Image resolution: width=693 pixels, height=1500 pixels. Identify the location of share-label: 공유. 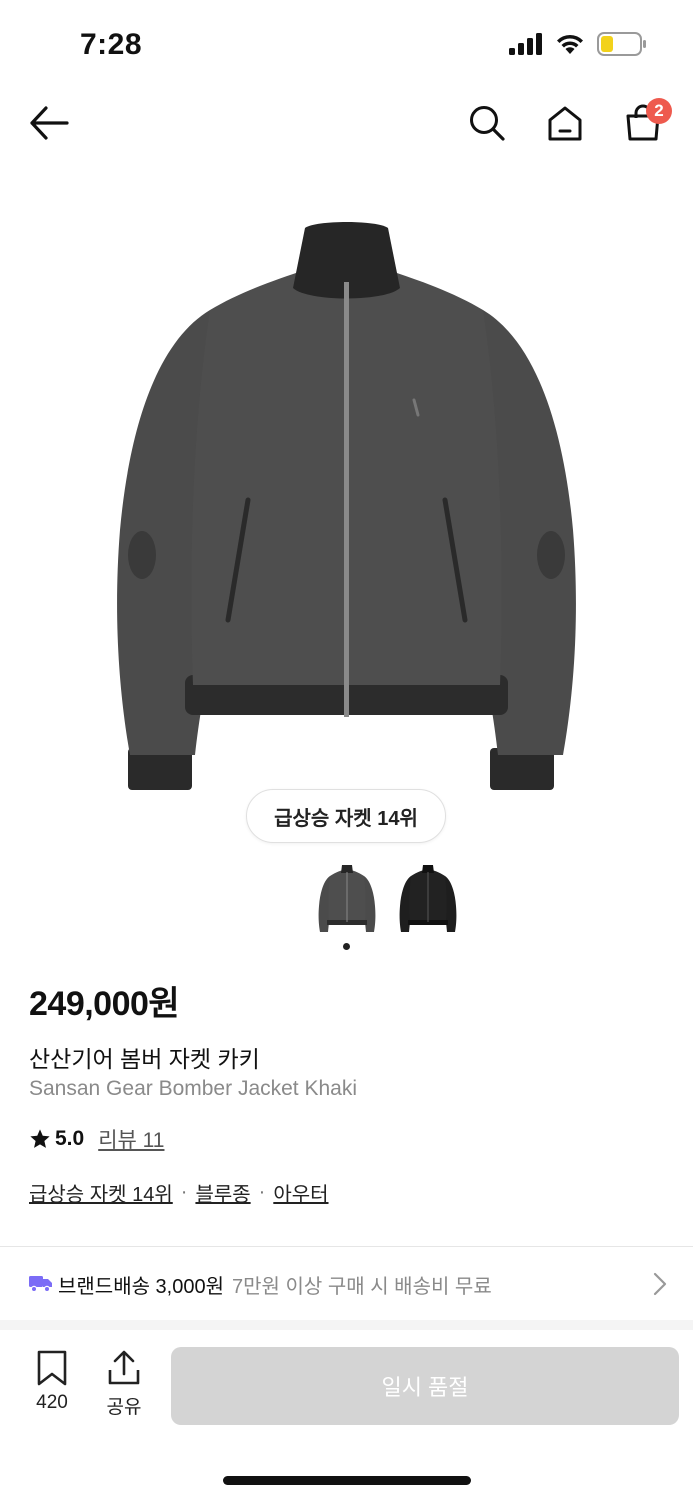
(124, 1407).